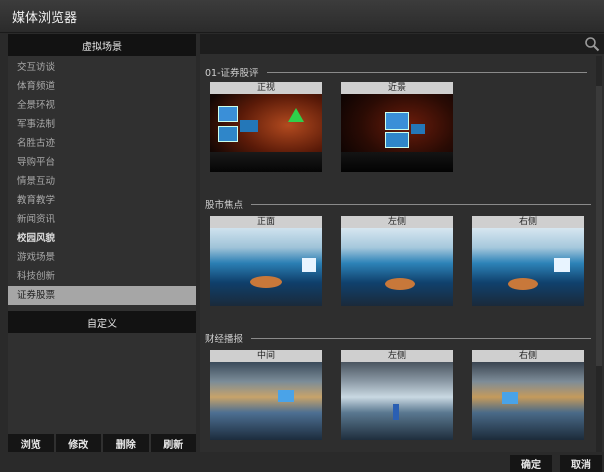  I want to click on category-item: 名胜古迹, so click(102, 143).